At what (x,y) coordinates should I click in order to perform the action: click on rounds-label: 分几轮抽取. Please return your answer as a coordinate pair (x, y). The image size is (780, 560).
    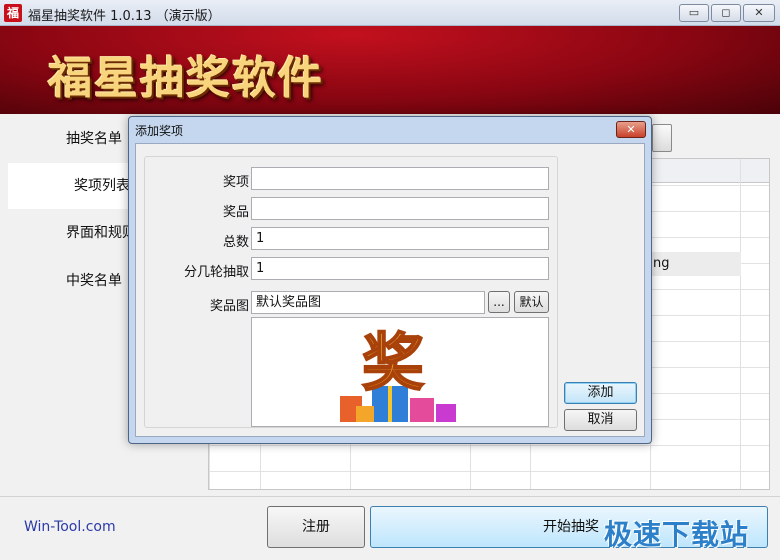
    Looking at the image, I should click on (216, 272).